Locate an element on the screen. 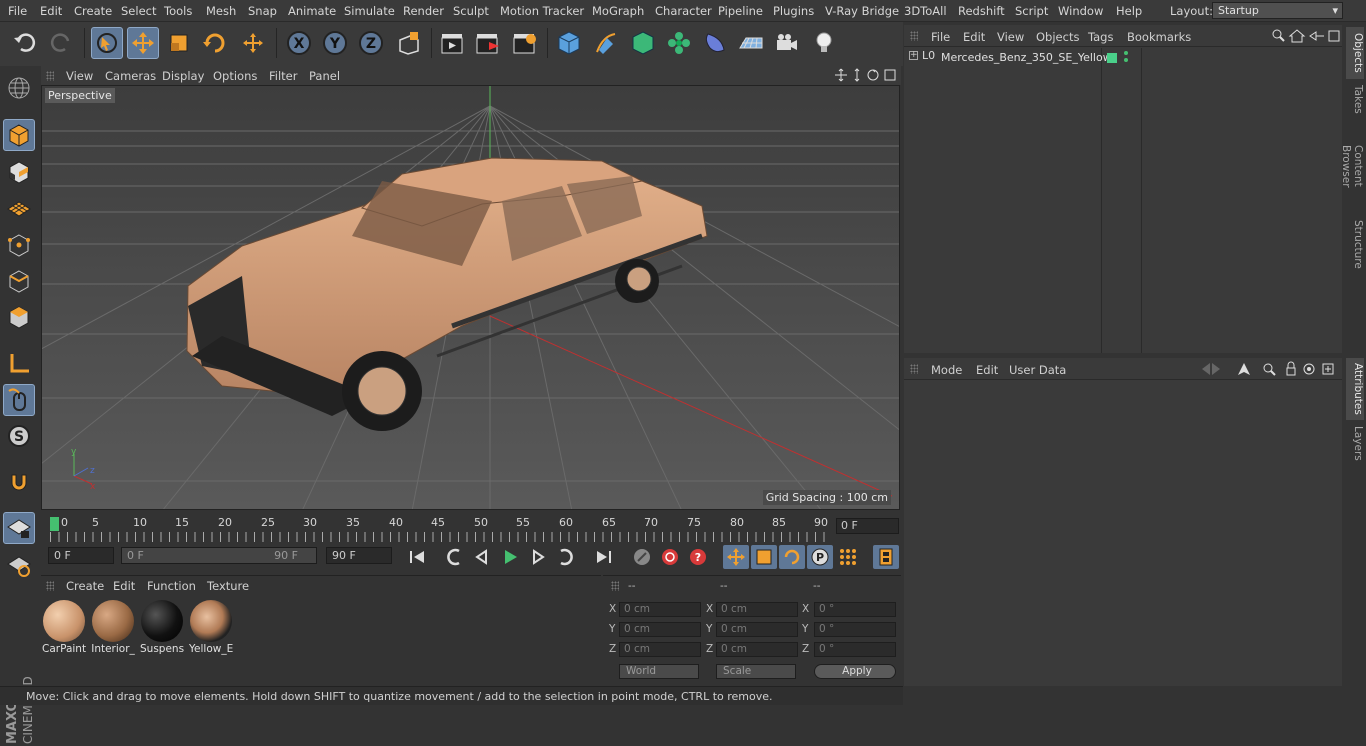 The height and width of the screenshot is (746, 1366). material-menu-create: Create is located at coordinates (85, 586).